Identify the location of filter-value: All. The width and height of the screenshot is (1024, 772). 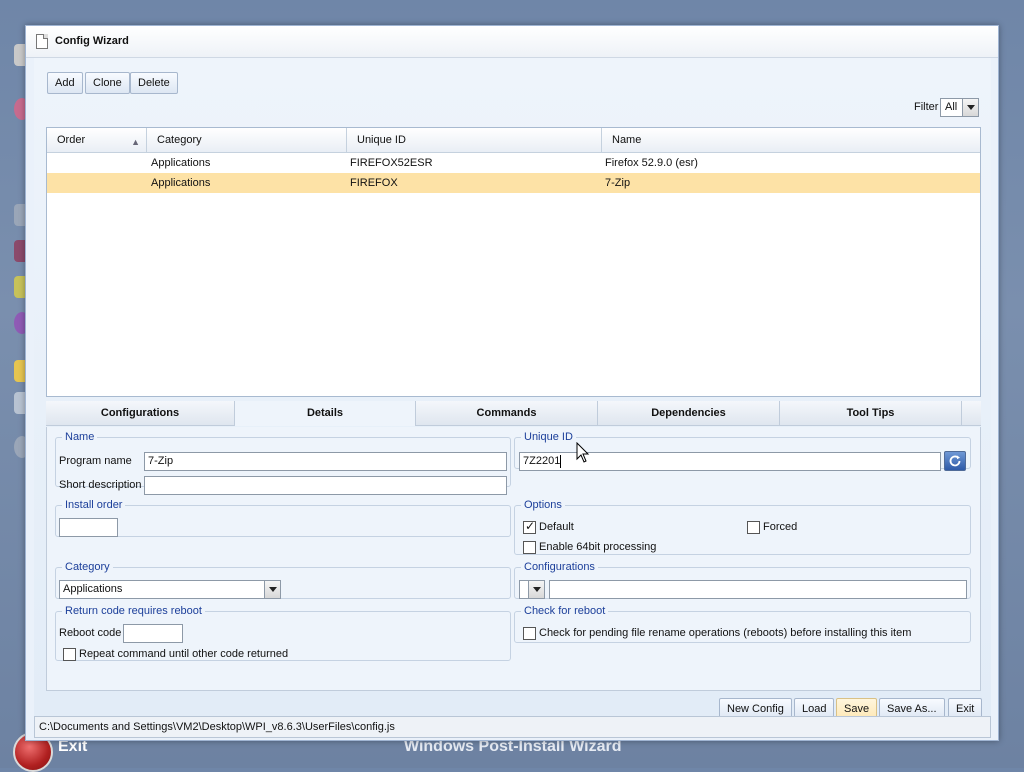
(951, 107).